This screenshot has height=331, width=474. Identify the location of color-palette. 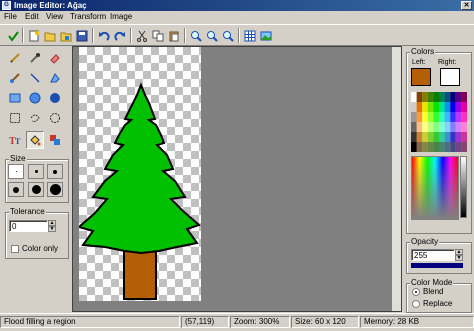
(439, 122).